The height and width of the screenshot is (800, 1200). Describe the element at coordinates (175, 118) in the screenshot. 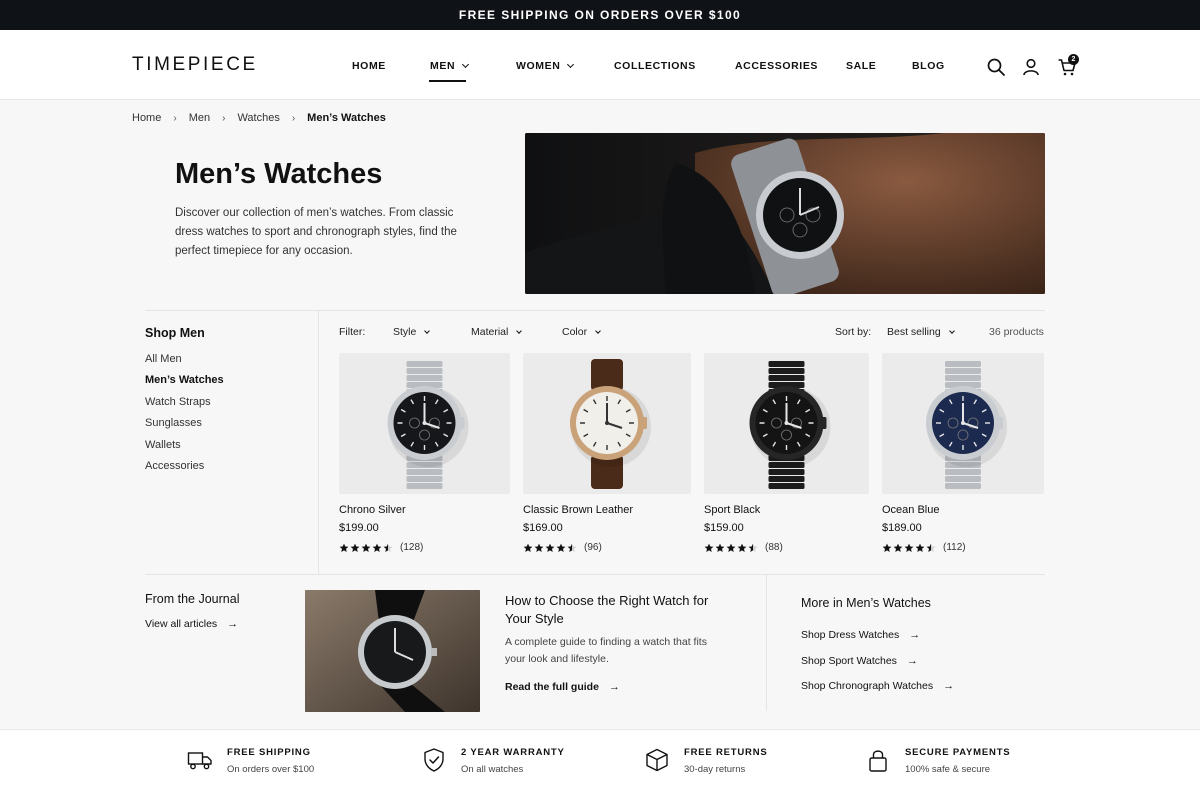

I see `chevron-right-icon: ›` at that location.